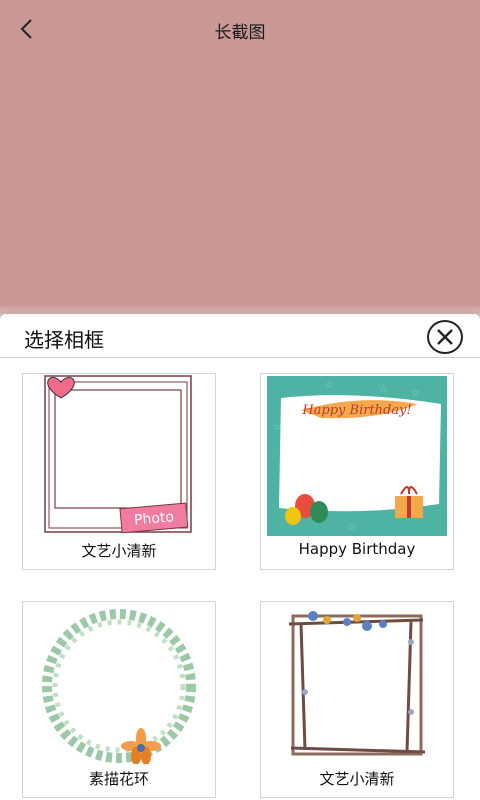  I want to click on frame-card-polaroid: Photo 文艺小清新, so click(119, 471).